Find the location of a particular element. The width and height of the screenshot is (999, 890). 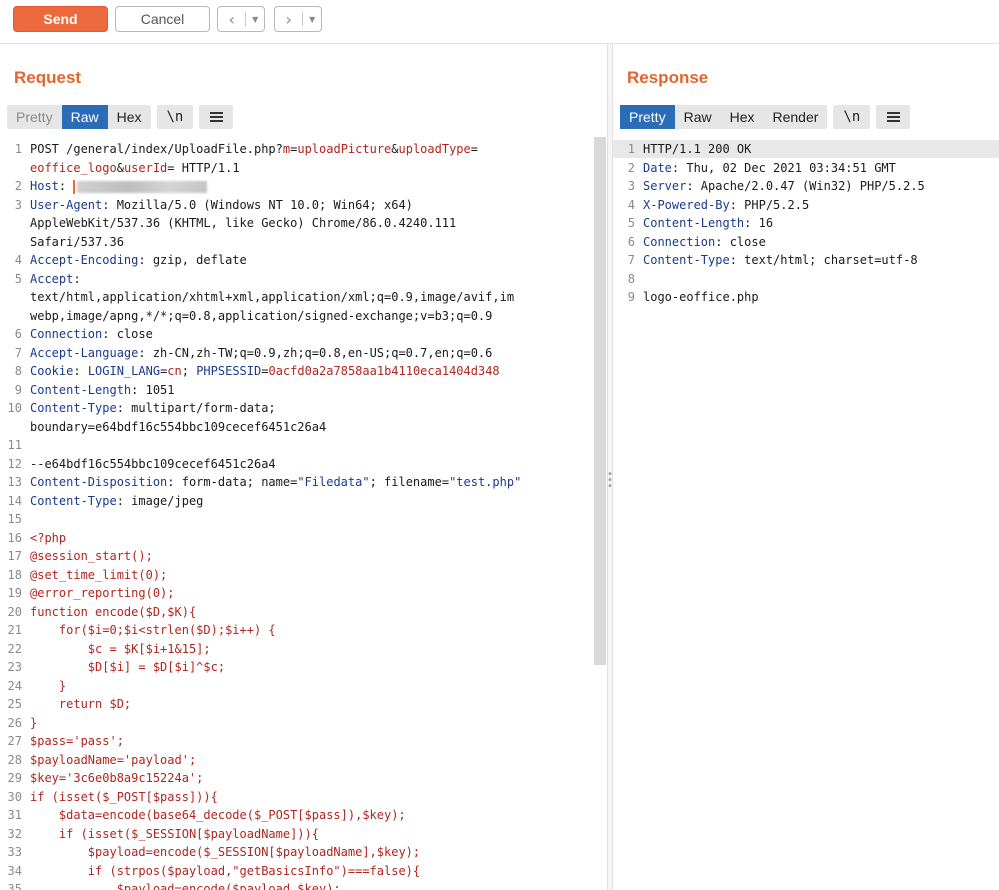

request-line: 28 $payloadName='payload'; is located at coordinates (297, 760).